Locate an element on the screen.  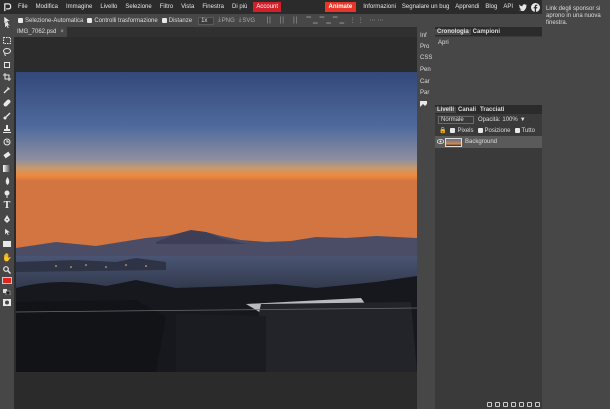
new-group-icon is located at coordinates (521, 404).